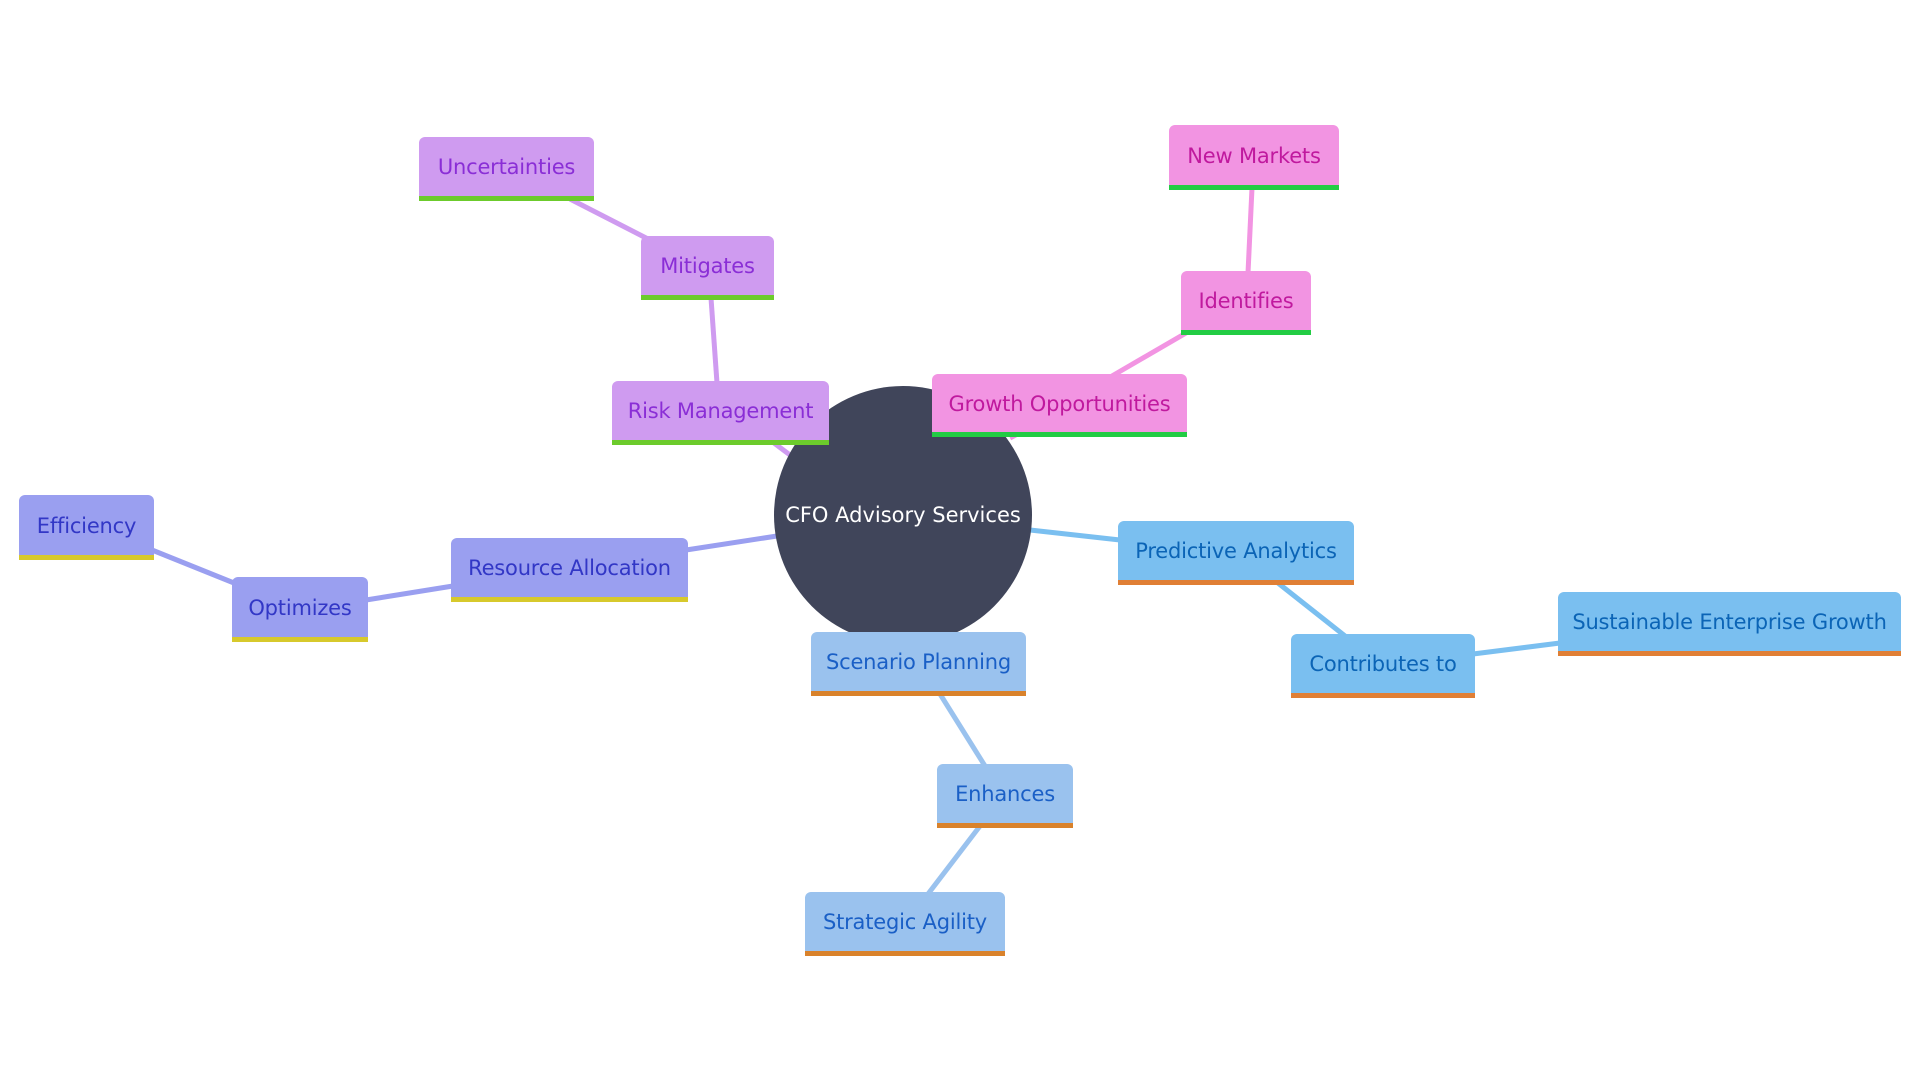  I want to click on edge-identifies-newmarkets, so click(1250, 230).